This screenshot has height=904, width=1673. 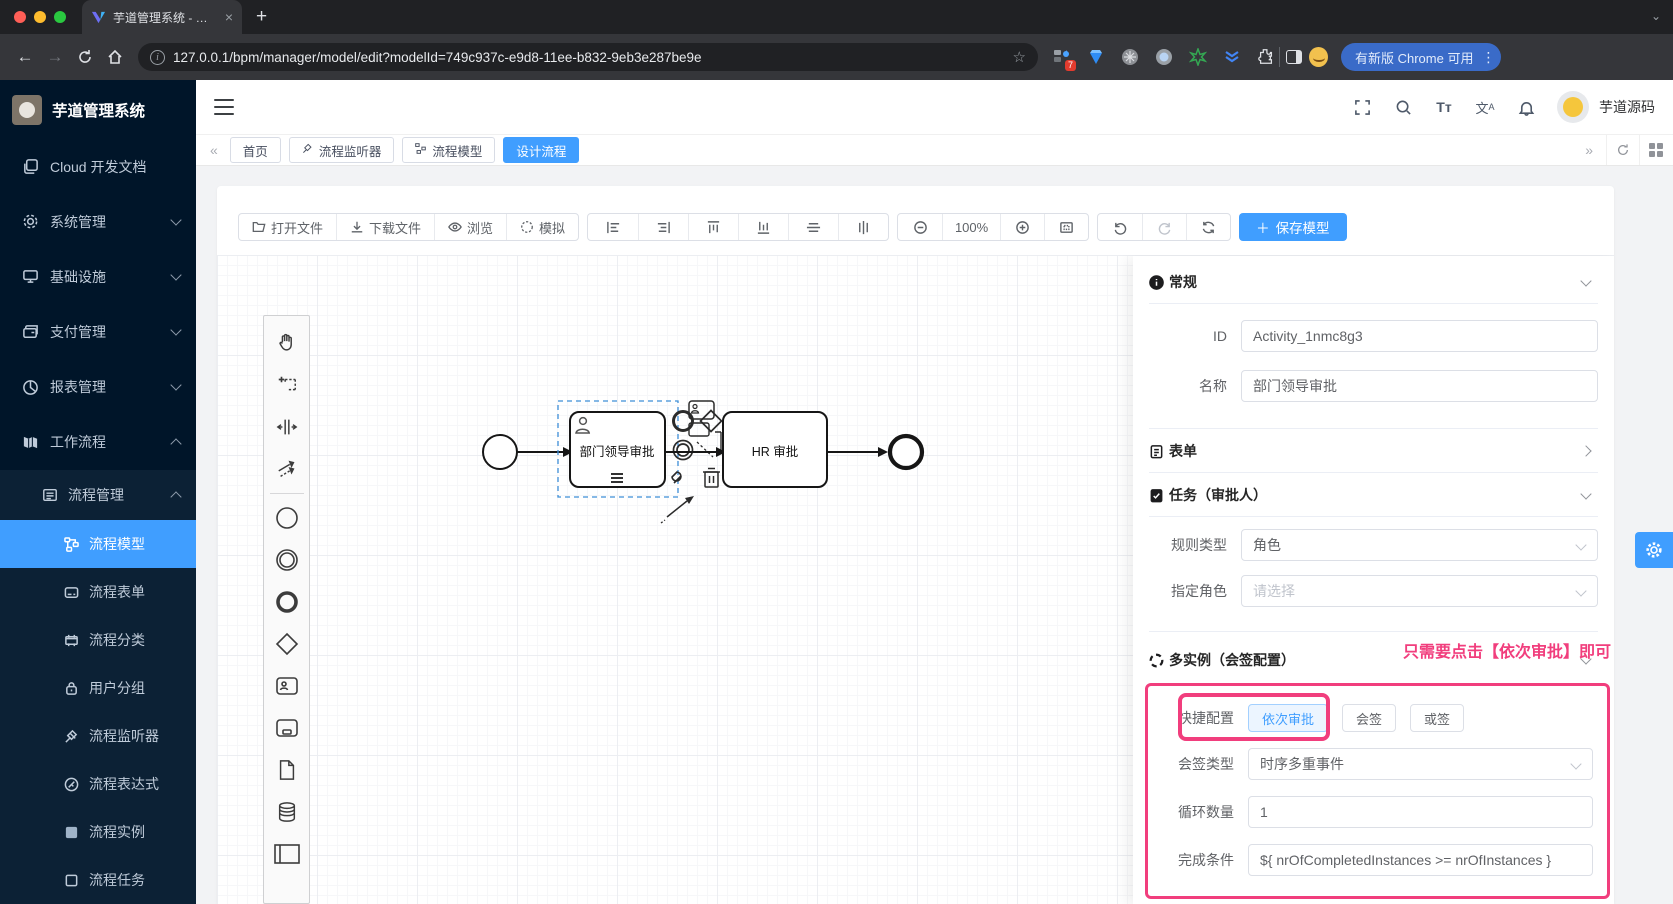 I want to click on align-right-button, so click(x=663, y=227).